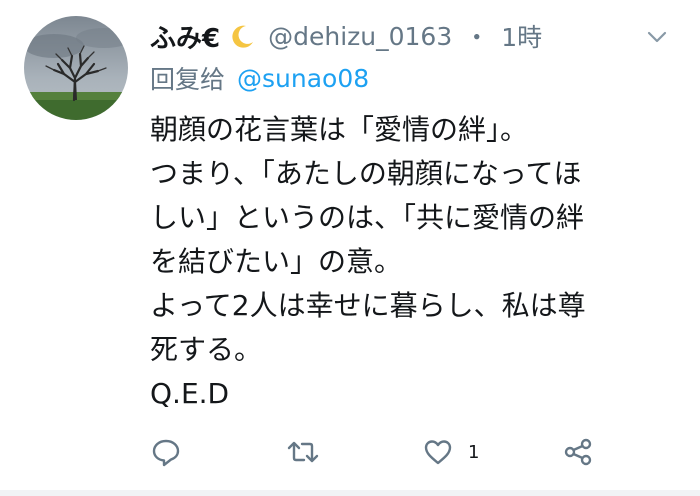  I want to click on timestamp: 1時, so click(521, 36).